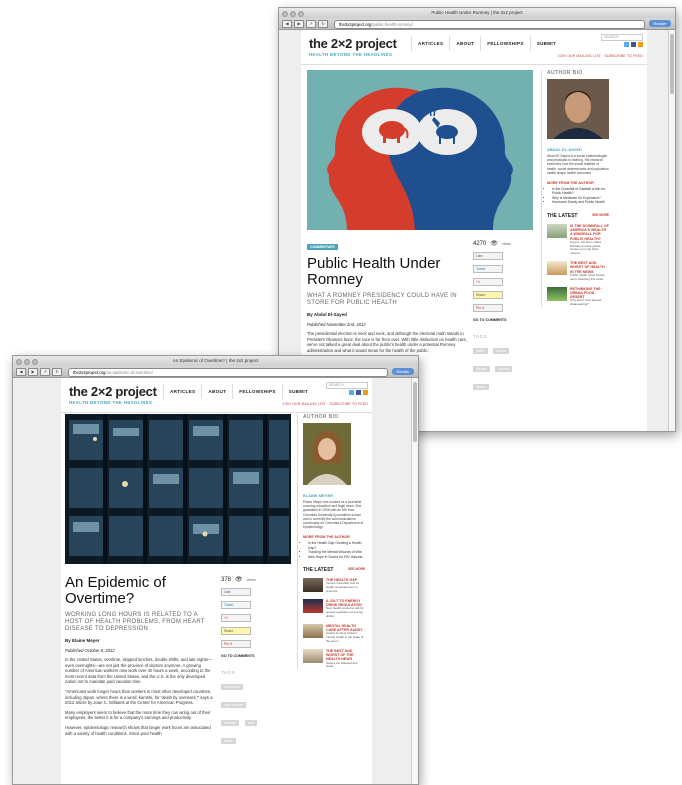 This screenshot has width=682, height=785. I want to click on main-nav: ARTICLES ABOUT FELLOWSHIPS SUBMIT, so click(486, 43).